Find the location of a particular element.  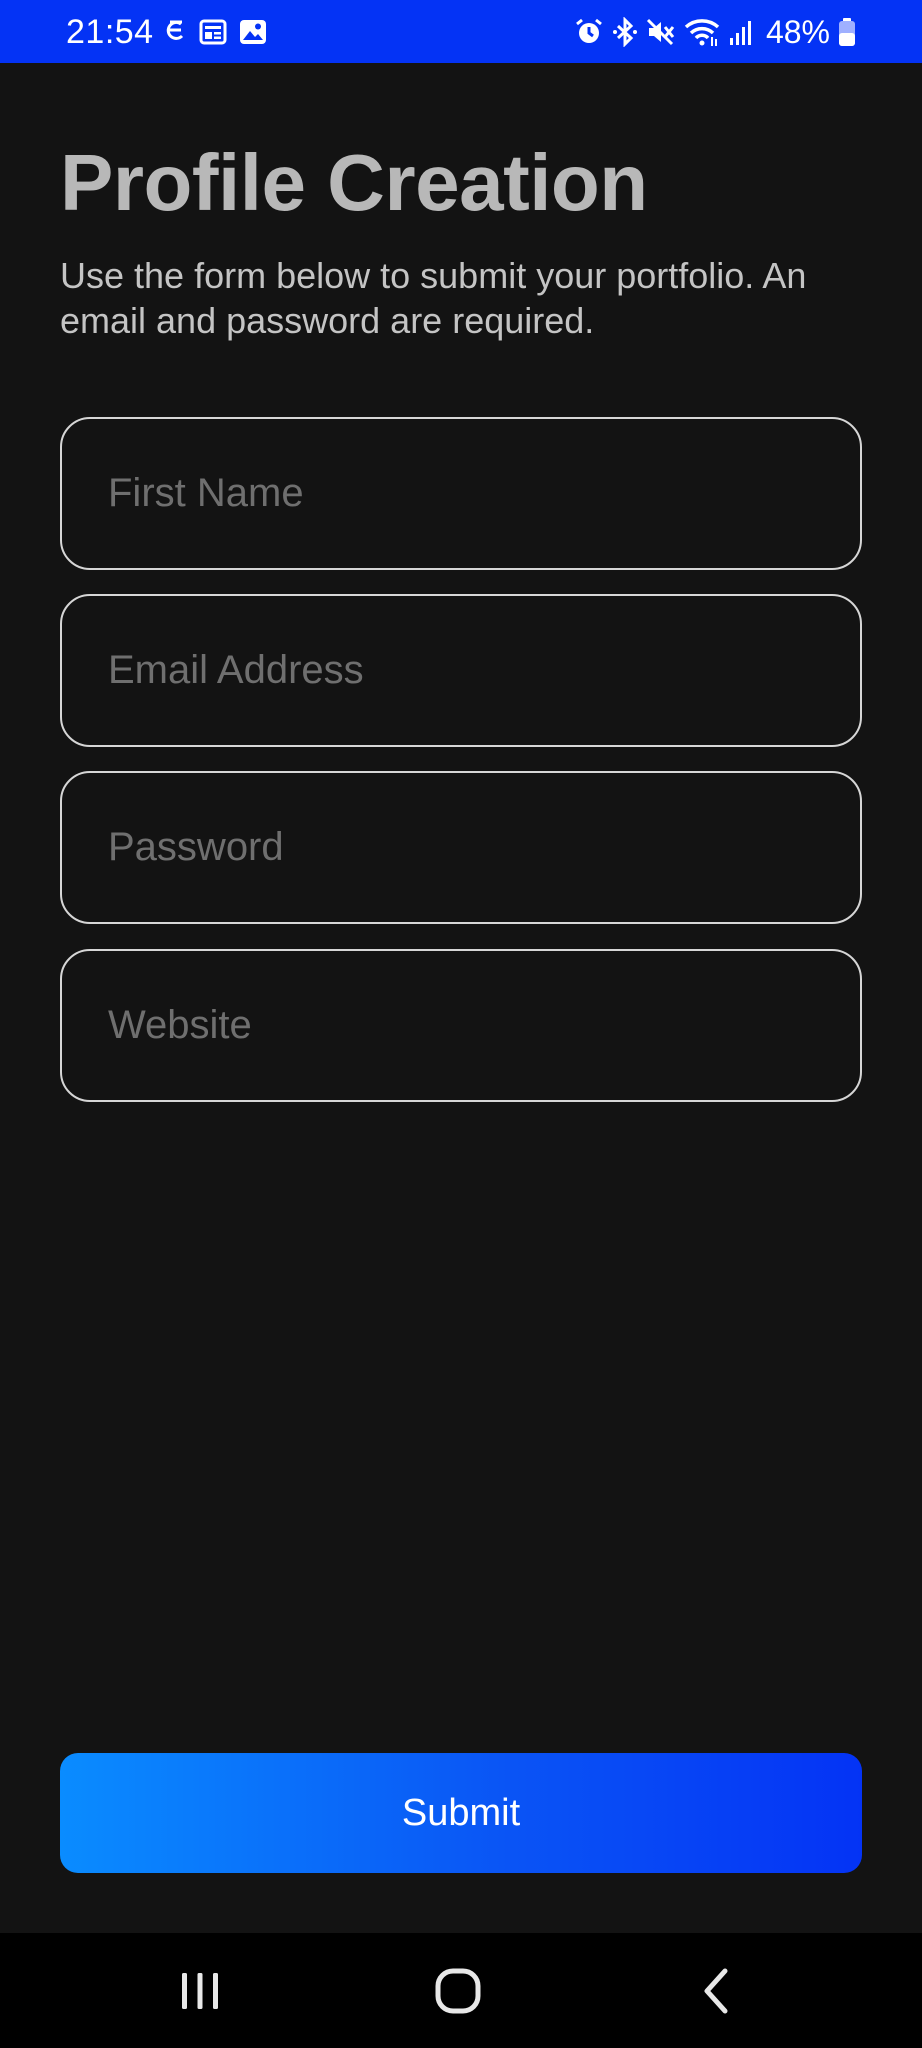

s-sync-icon is located at coordinates (175, 32).